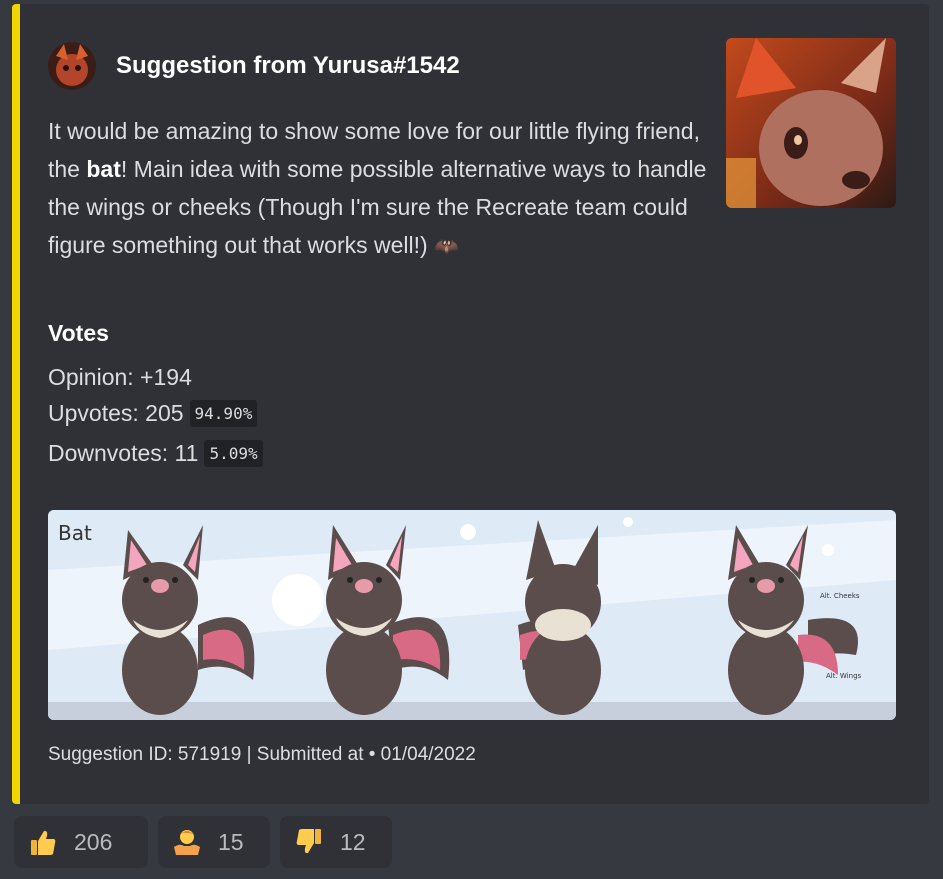 Image resolution: width=943 pixels, height=879 pixels. I want to click on image-annotation-cheeks: Alt. Cheeks, so click(840, 596).